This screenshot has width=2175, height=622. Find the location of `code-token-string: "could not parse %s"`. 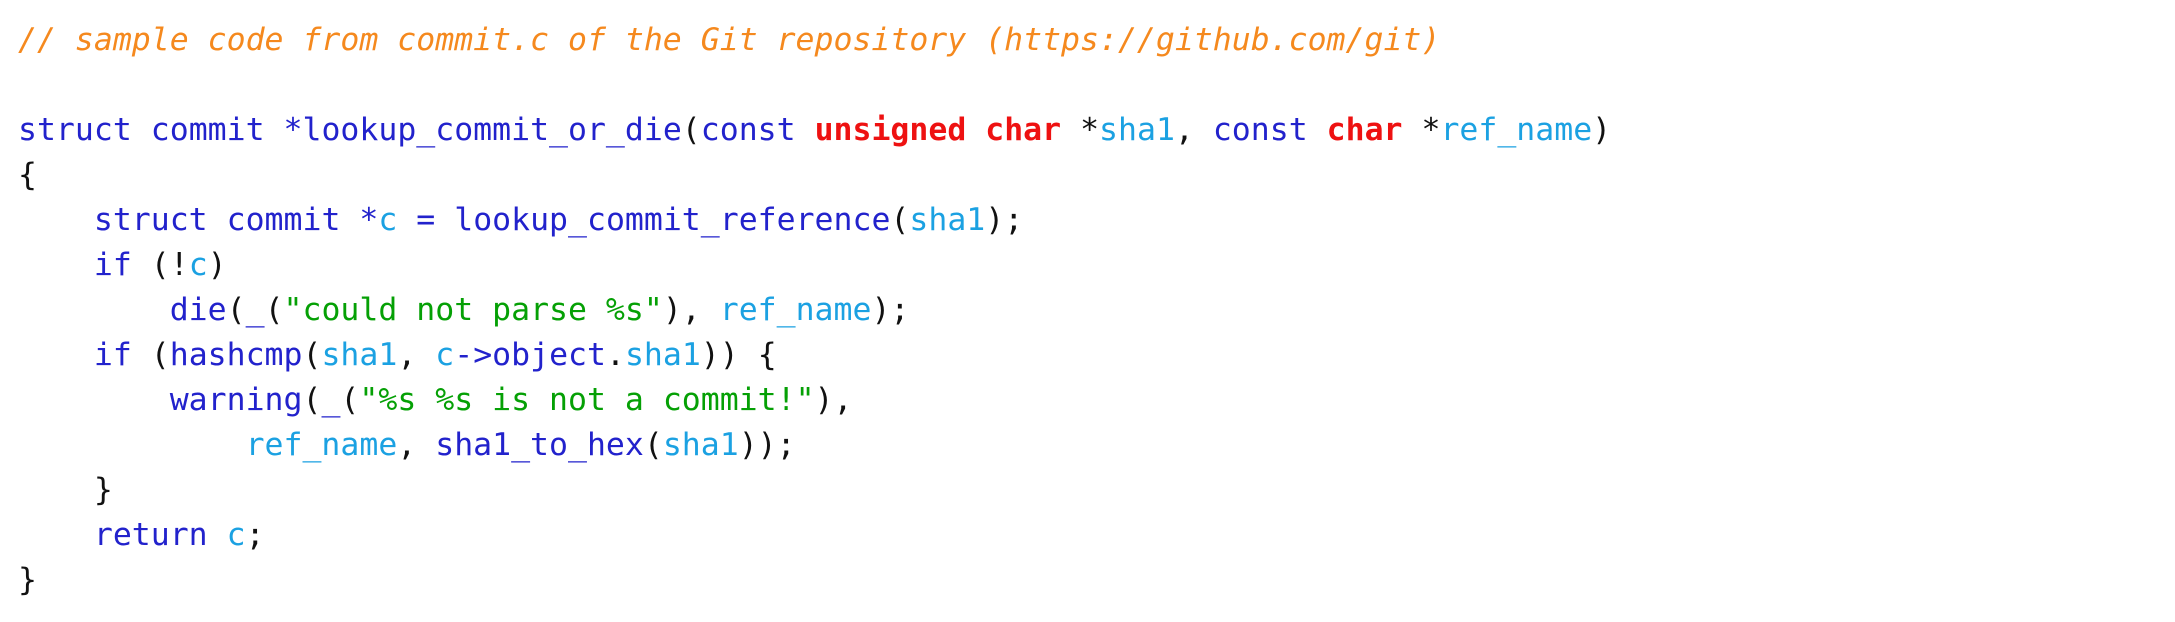

code-token-string: "could not parse %s" is located at coordinates (473, 310).